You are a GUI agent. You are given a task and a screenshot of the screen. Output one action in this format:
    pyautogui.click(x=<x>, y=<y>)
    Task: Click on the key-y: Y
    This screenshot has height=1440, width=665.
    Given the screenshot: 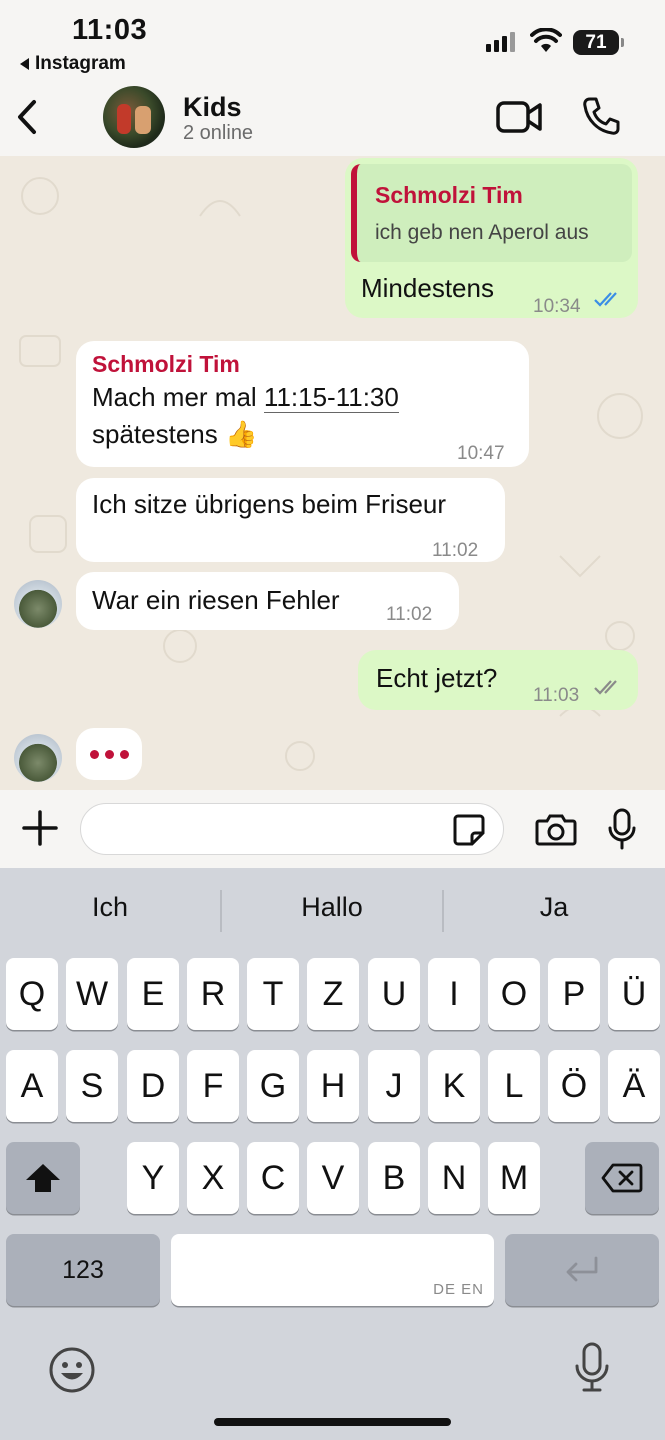 What is the action you would take?
    pyautogui.click(x=153, y=1178)
    